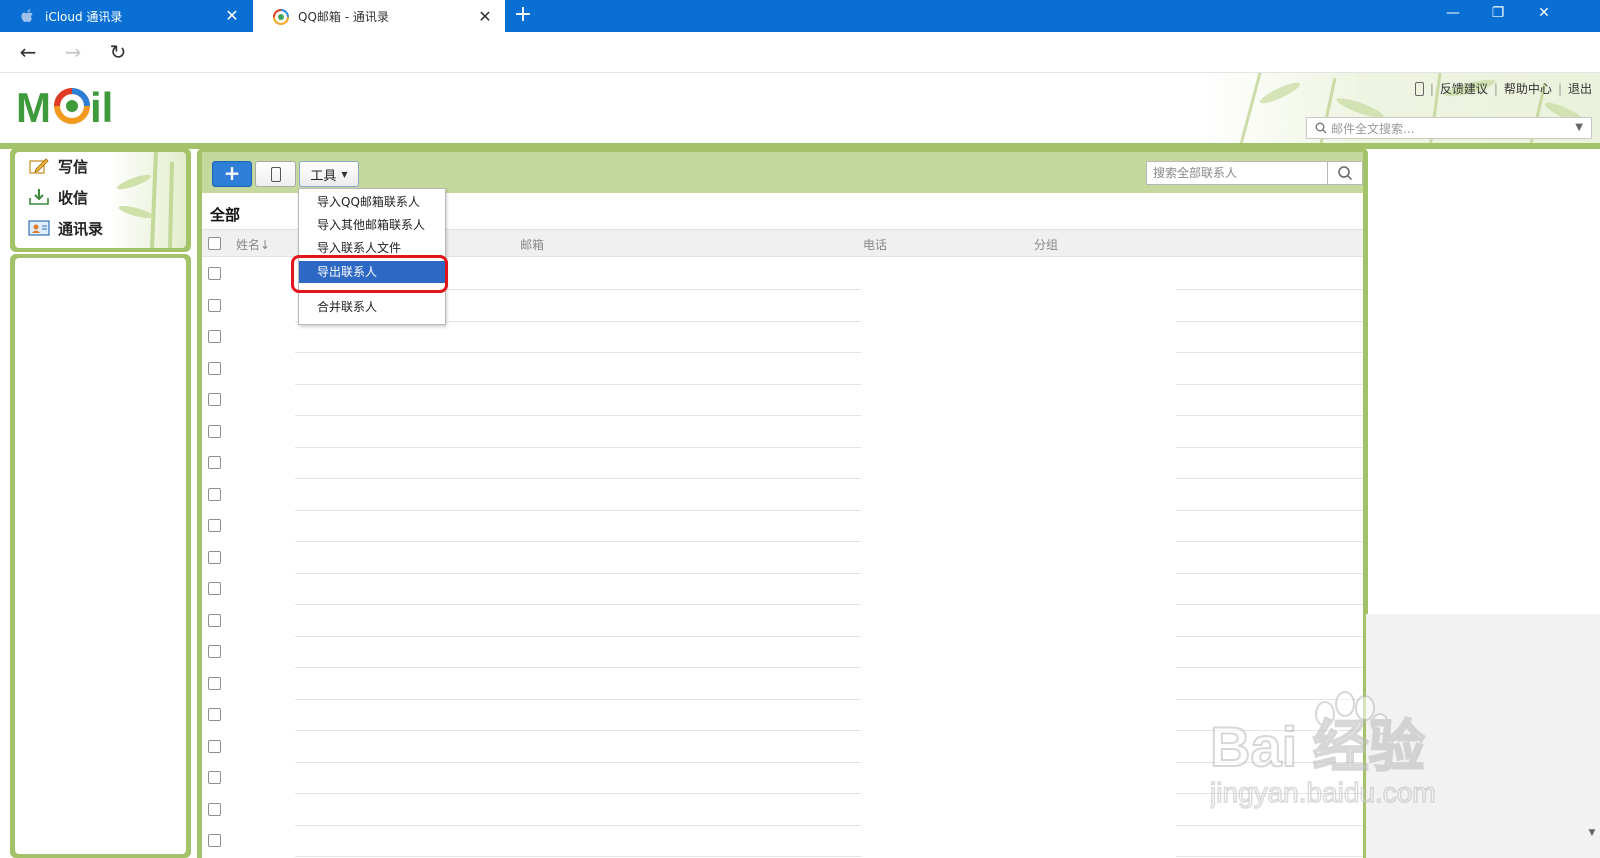 The image size is (1600, 858). I want to click on sync-phone-button, so click(275, 174).